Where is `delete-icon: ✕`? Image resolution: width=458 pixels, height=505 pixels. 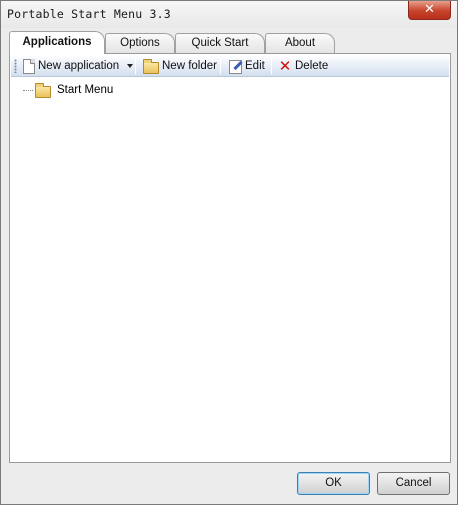 delete-icon: ✕ is located at coordinates (285, 66).